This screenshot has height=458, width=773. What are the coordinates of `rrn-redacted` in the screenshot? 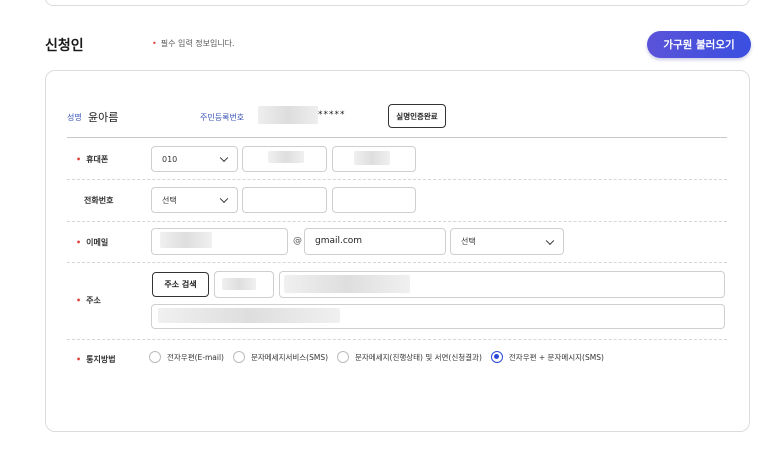 It's located at (288, 115).